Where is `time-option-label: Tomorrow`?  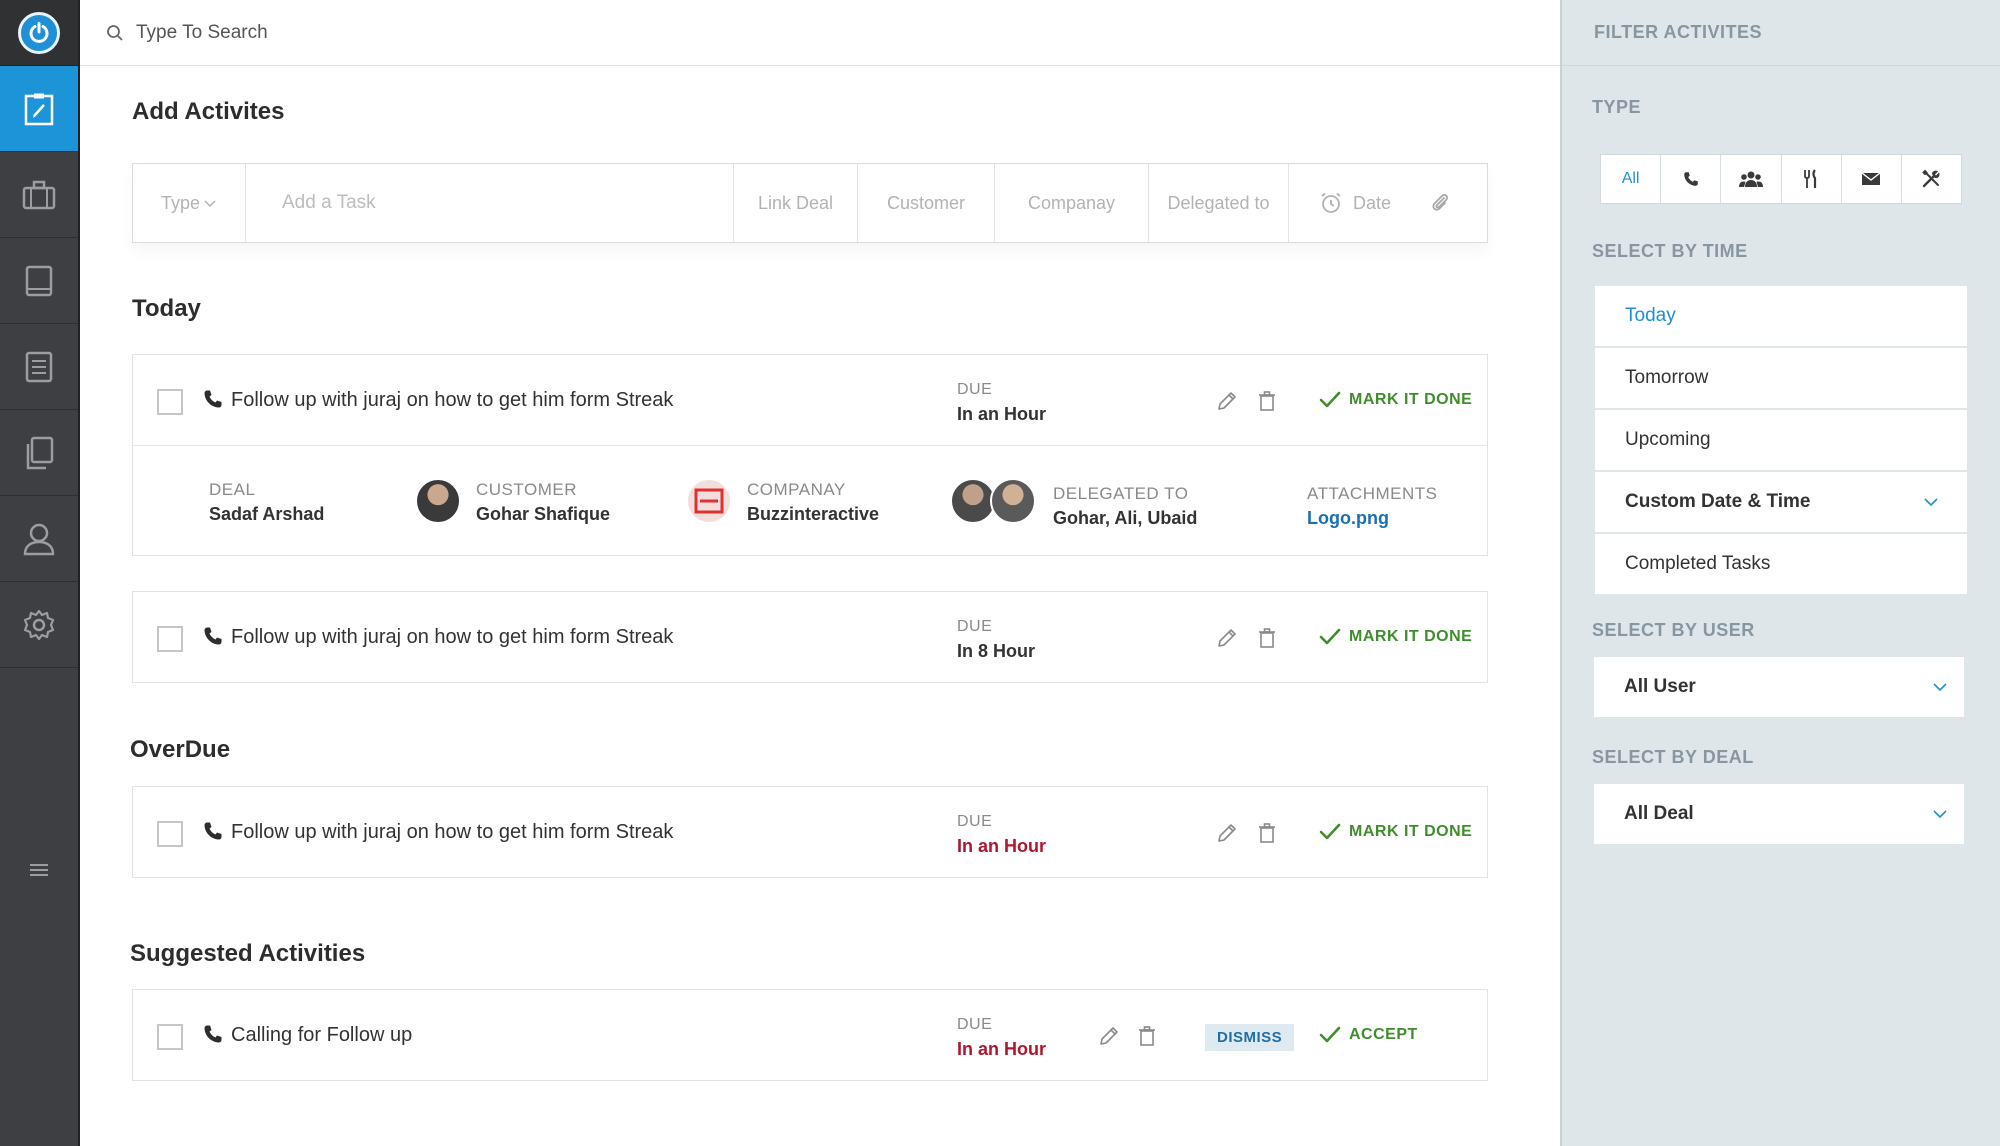 time-option-label: Tomorrow is located at coordinates (1667, 377).